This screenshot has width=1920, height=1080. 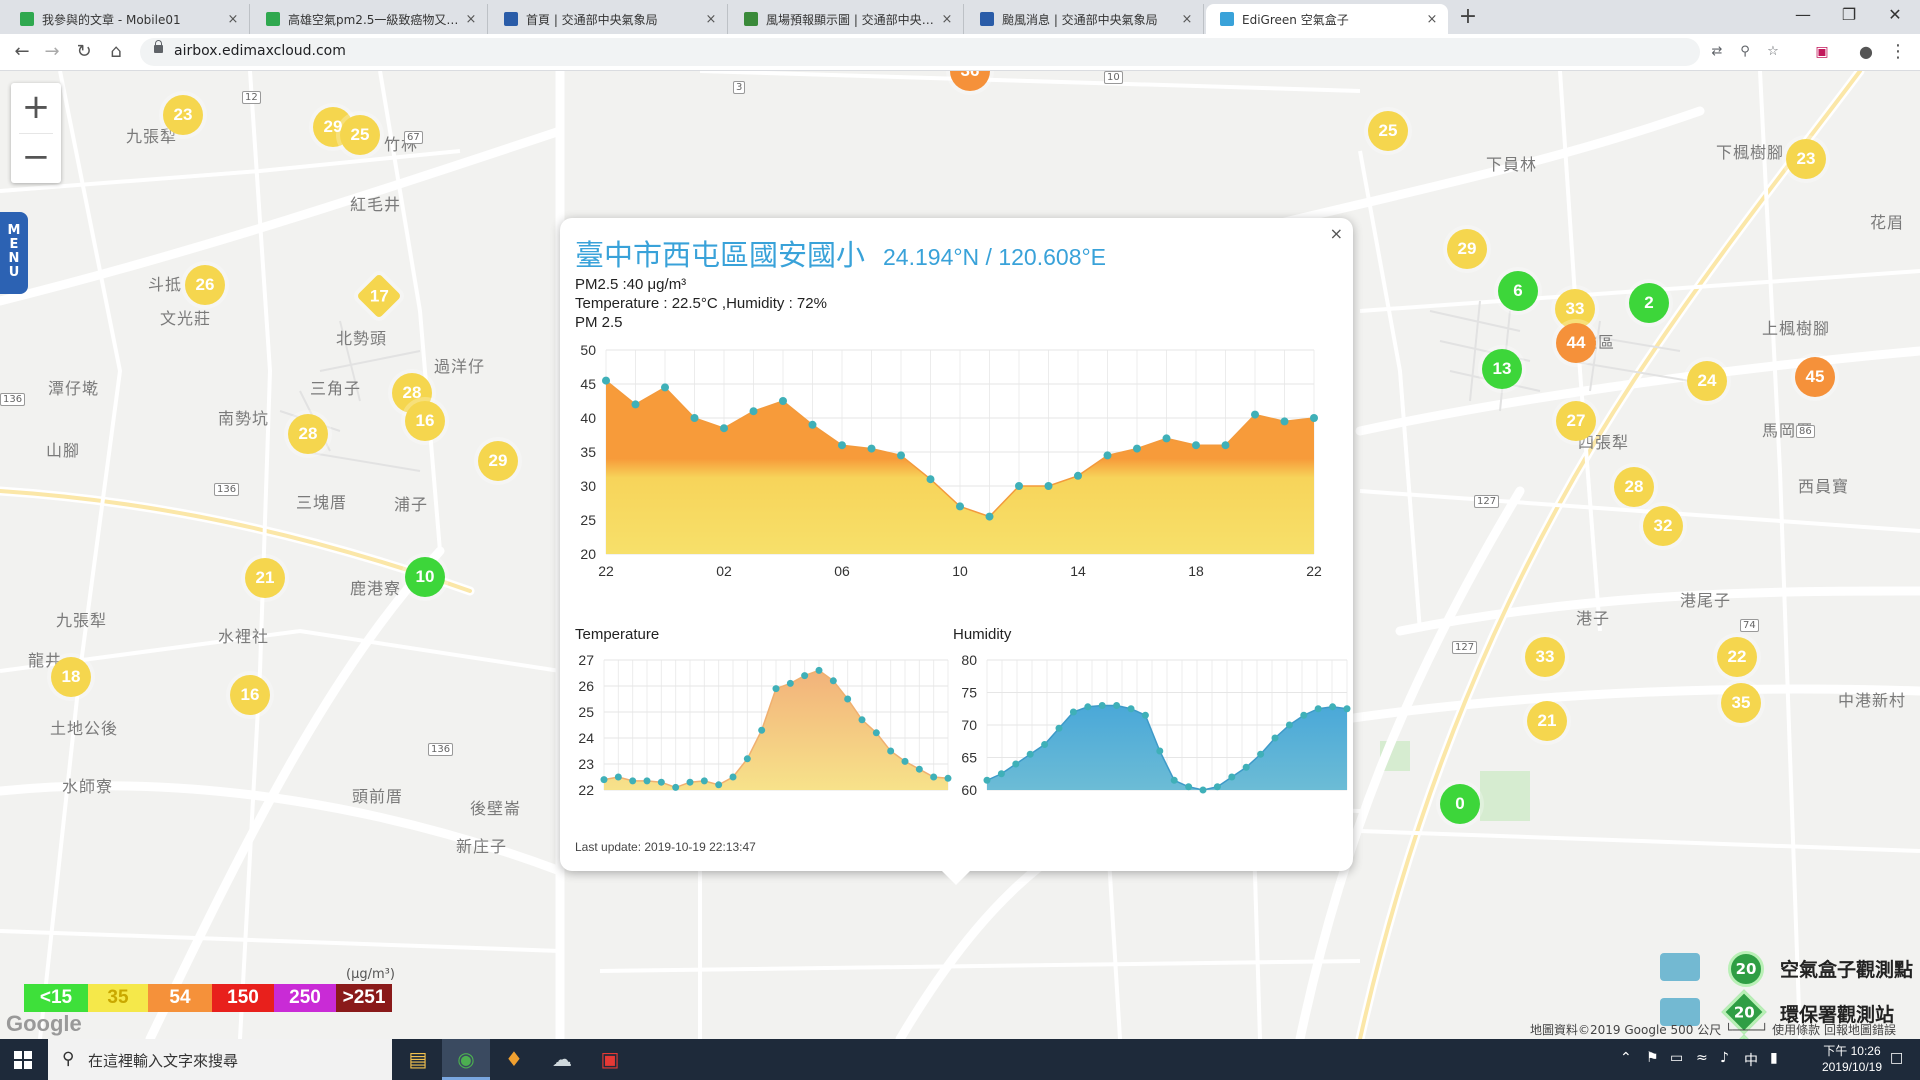 What do you see at coordinates (370, 19) in the screenshot?
I see `browser-tab: 高雄空氣pm2.5一級致癌物又飄到台中×` at bounding box center [370, 19].